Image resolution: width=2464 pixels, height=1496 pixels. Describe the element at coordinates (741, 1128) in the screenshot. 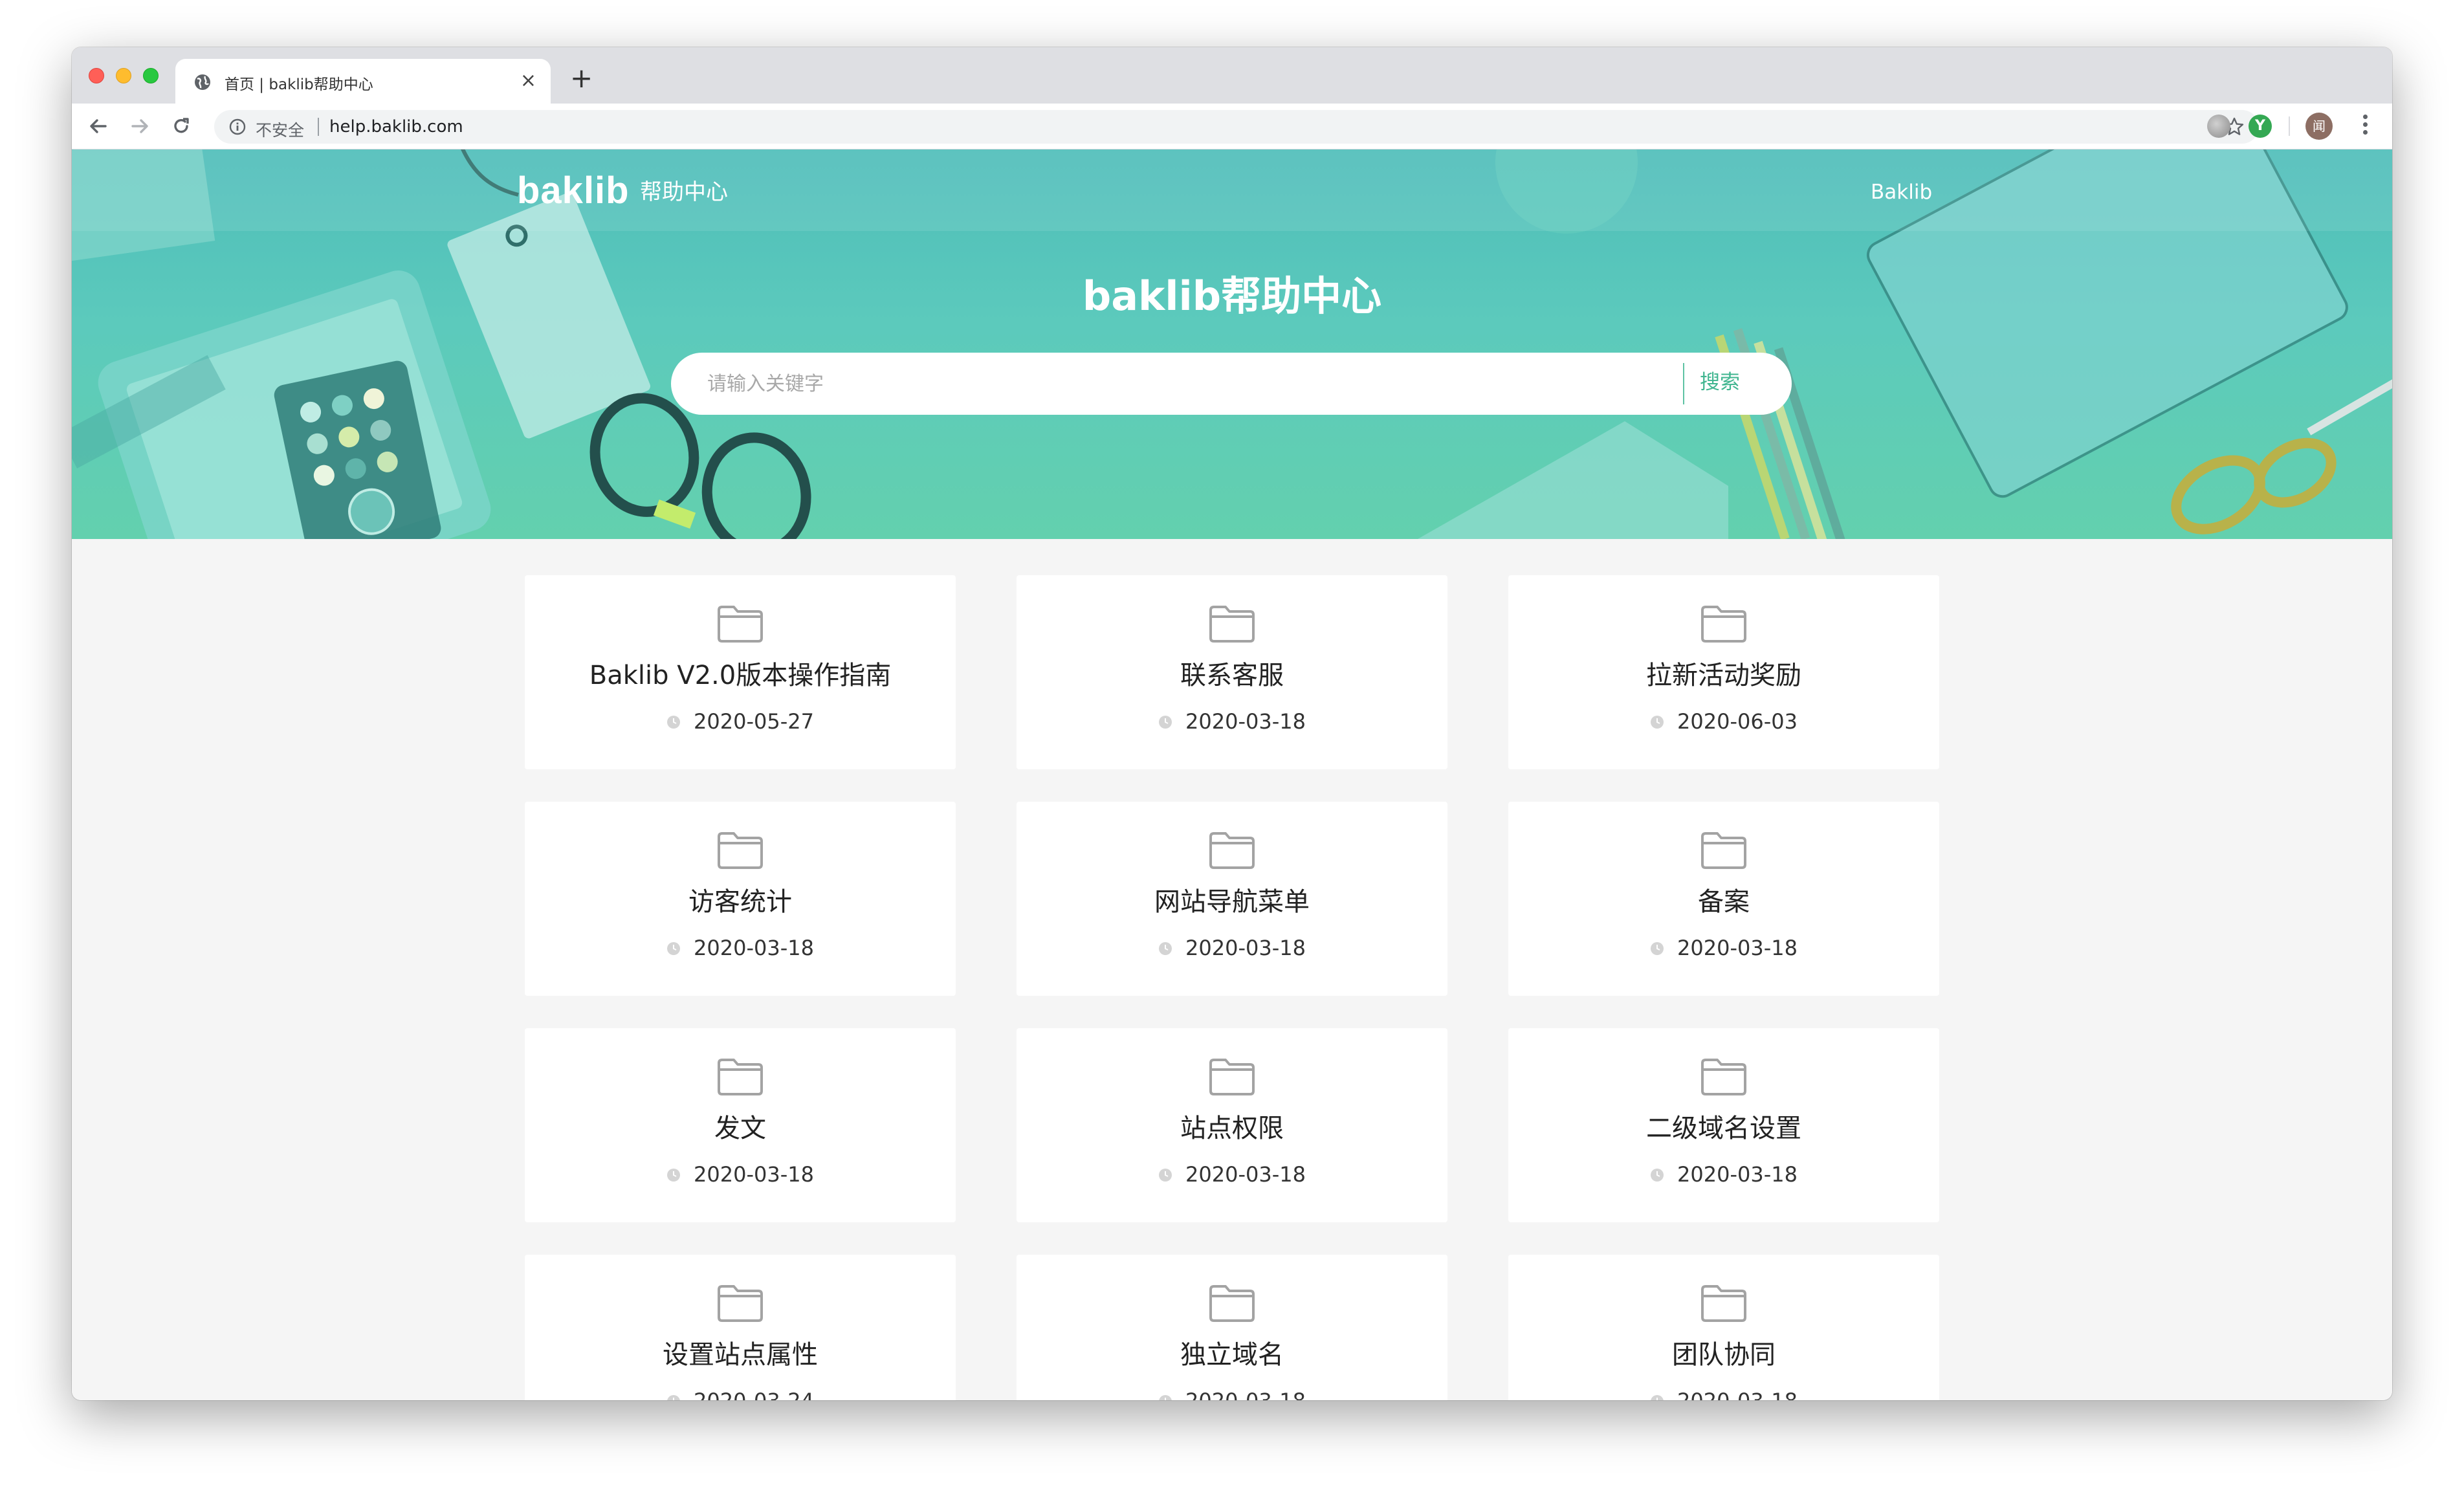

I see `category-title: 发文` at that location.